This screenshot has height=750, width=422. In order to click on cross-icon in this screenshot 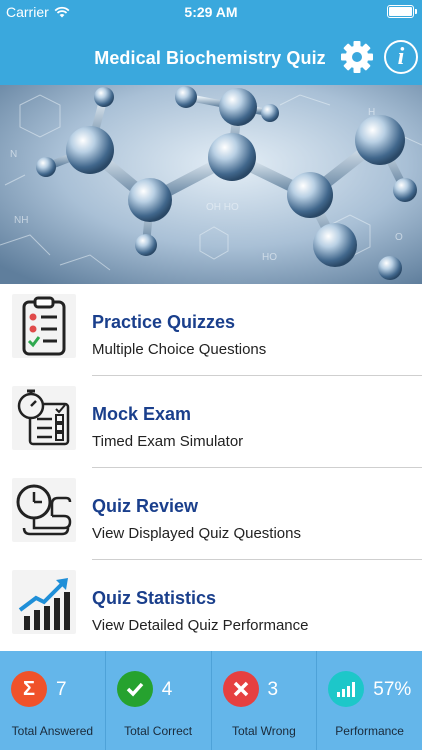, I will do `click(240, 689)`.